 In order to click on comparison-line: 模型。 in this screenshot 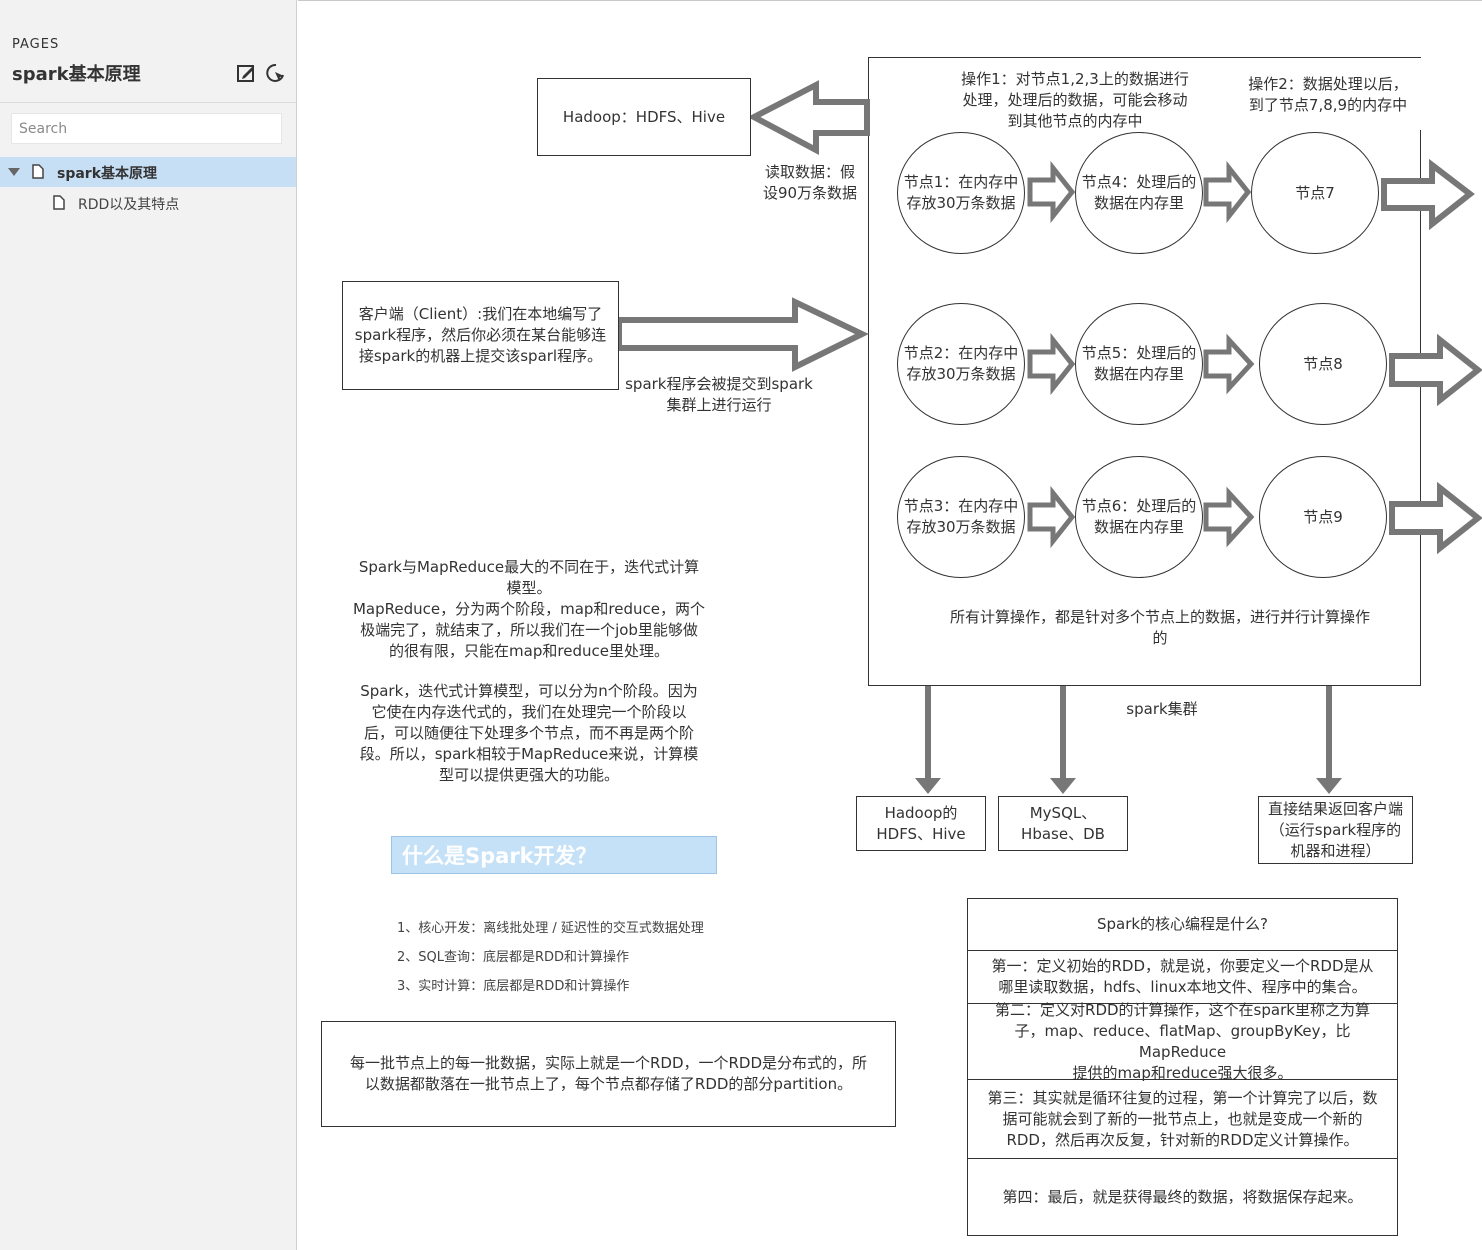, I will do `click(529, 588)`.